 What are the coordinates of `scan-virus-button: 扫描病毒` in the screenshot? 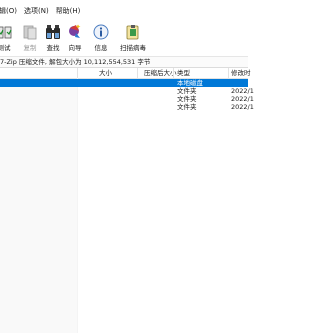 It's located at (133, 38).